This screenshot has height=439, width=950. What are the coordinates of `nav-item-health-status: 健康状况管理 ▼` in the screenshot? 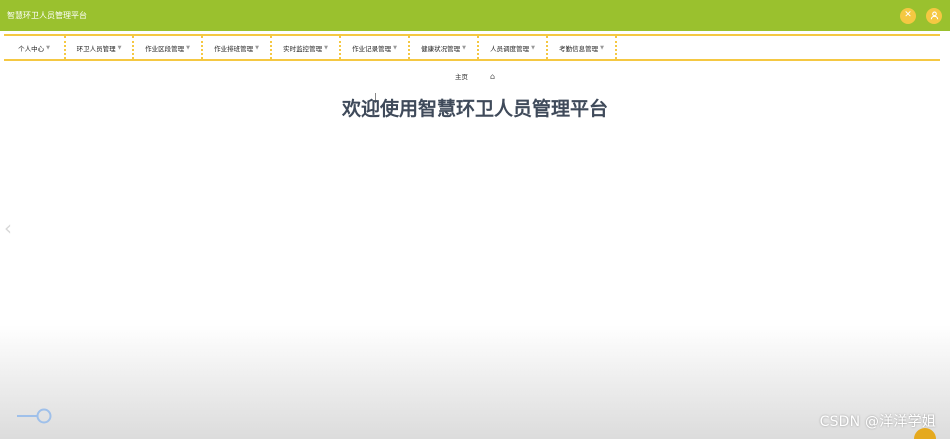 It's located at (444, 47).